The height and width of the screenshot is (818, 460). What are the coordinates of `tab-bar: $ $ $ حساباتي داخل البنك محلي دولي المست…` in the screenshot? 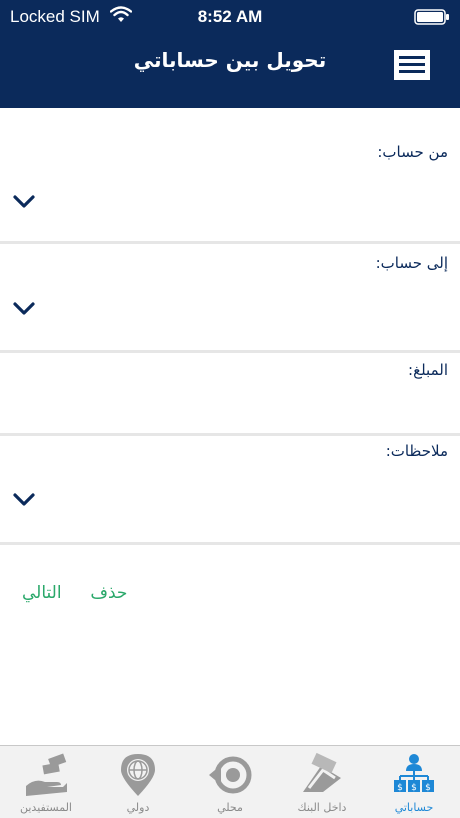 It's located at (230, 781).